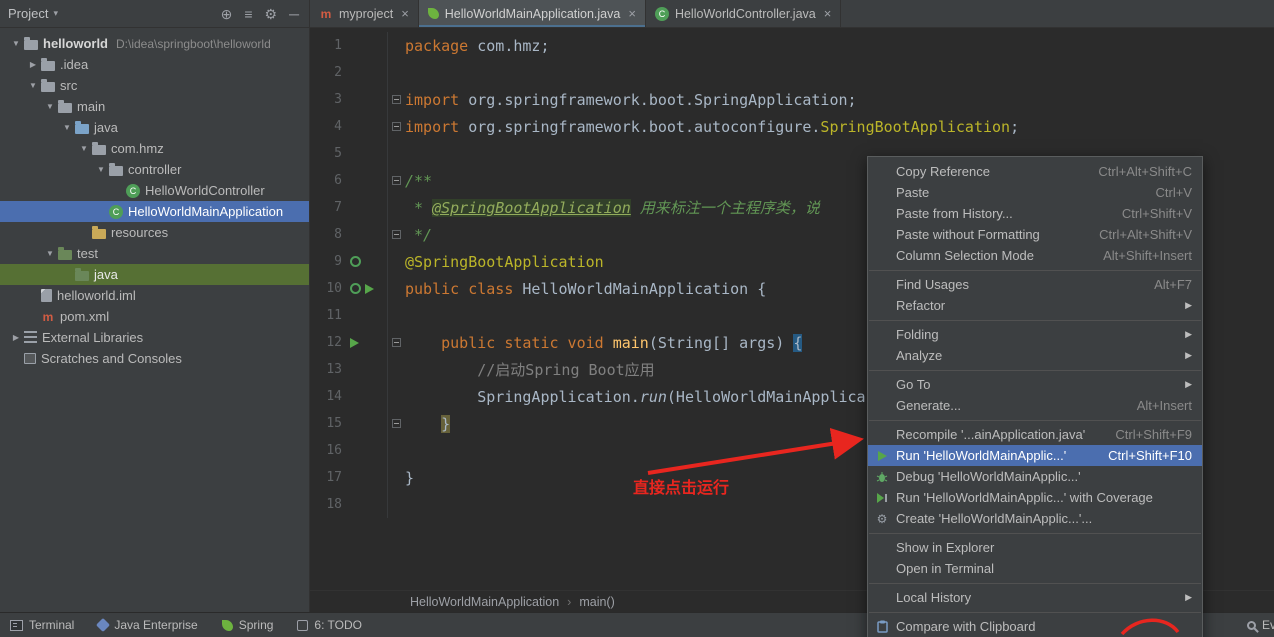 The width and height of the screenshot is (1274, 637). What do you see at coordinates (154, 358) in the screenshot?
I see `tree-item-scratches: Scratches and Consoles` at bounding box center [154, 358].